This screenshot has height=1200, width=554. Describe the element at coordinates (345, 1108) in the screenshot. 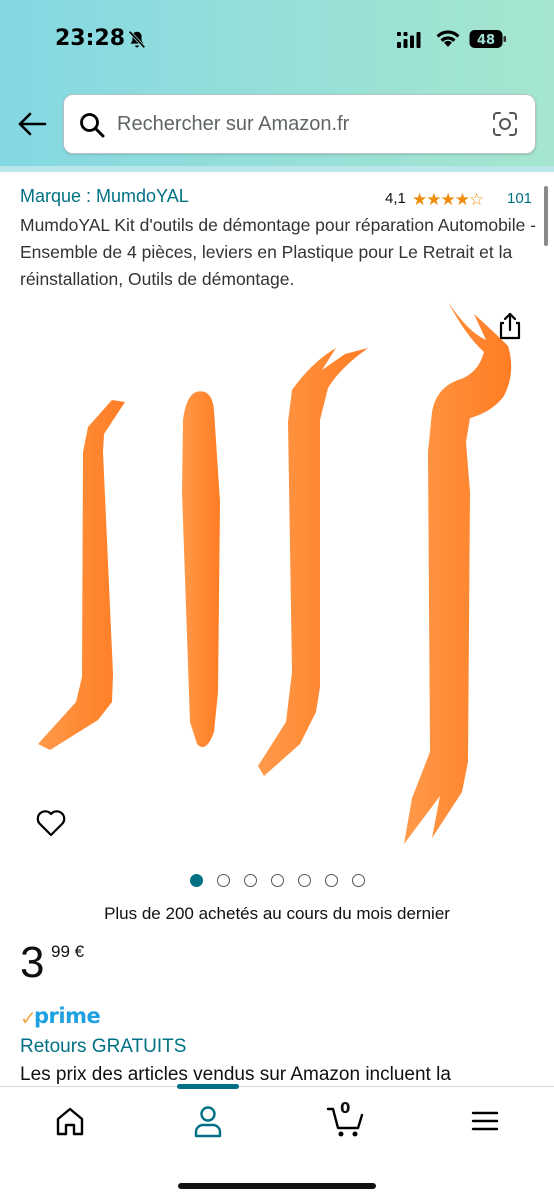

I see `cart-count: 0` at that location.